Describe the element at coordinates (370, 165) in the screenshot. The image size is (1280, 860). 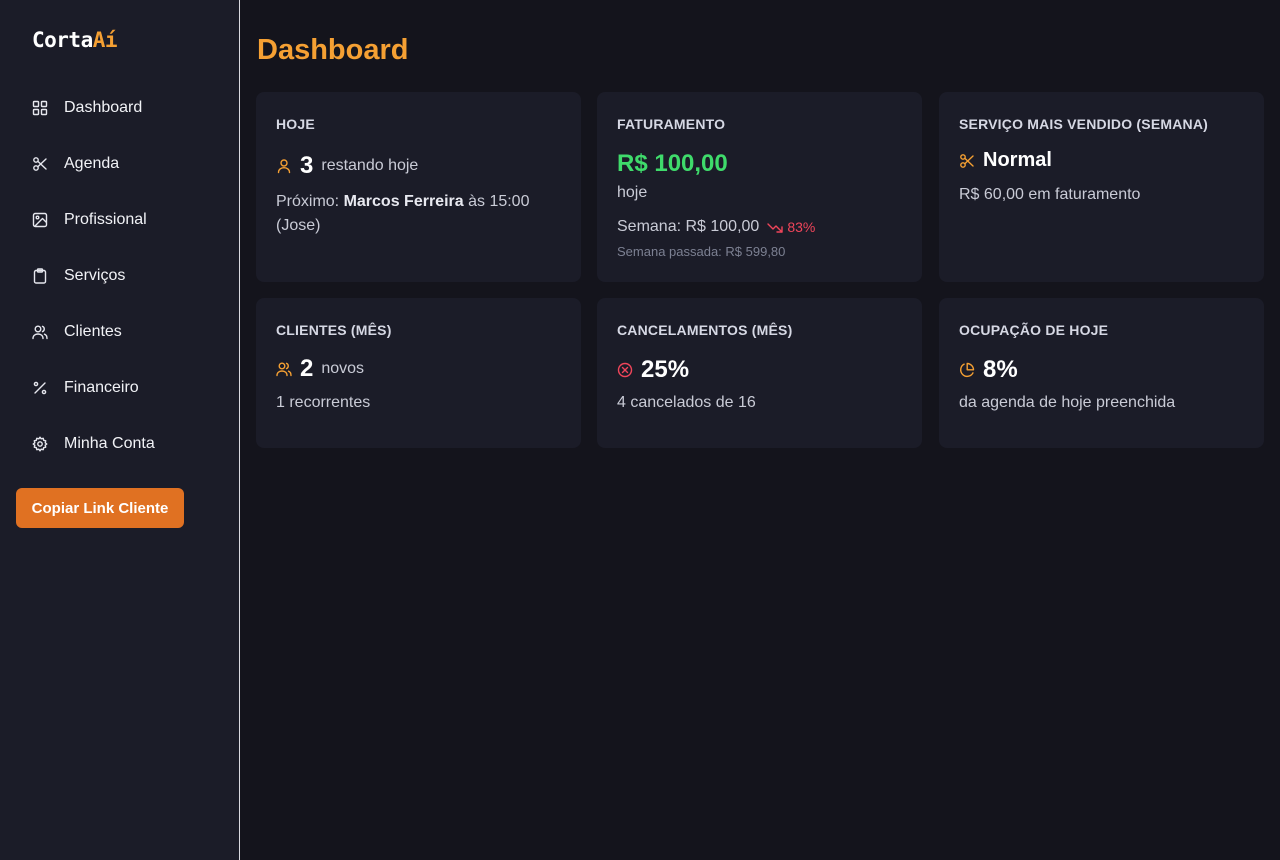
I see `today-count-label: restando hoje` at that location.